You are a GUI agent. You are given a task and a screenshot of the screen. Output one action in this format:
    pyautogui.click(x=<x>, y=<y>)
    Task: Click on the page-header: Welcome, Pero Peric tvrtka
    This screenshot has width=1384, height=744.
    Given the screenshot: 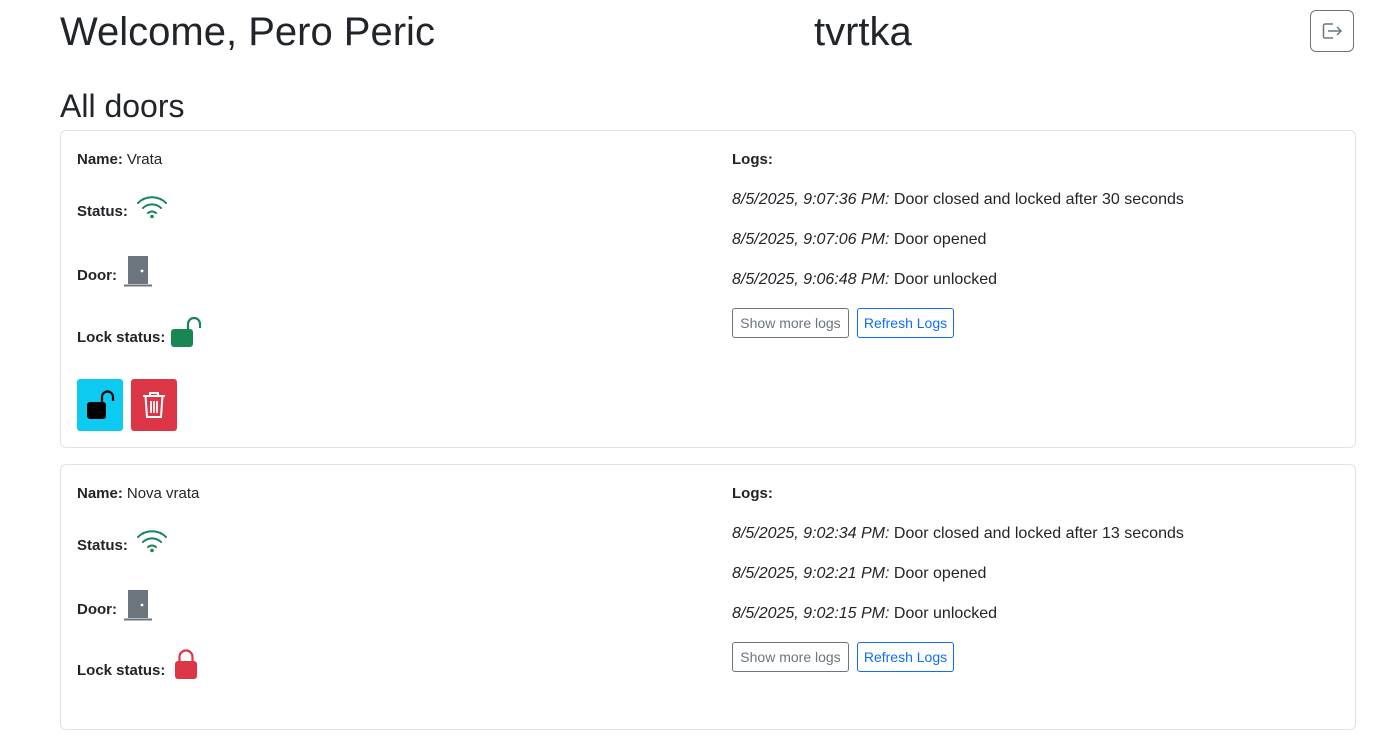 What is the action you would take?
    pyautogui.click(x=692, y=35)
    